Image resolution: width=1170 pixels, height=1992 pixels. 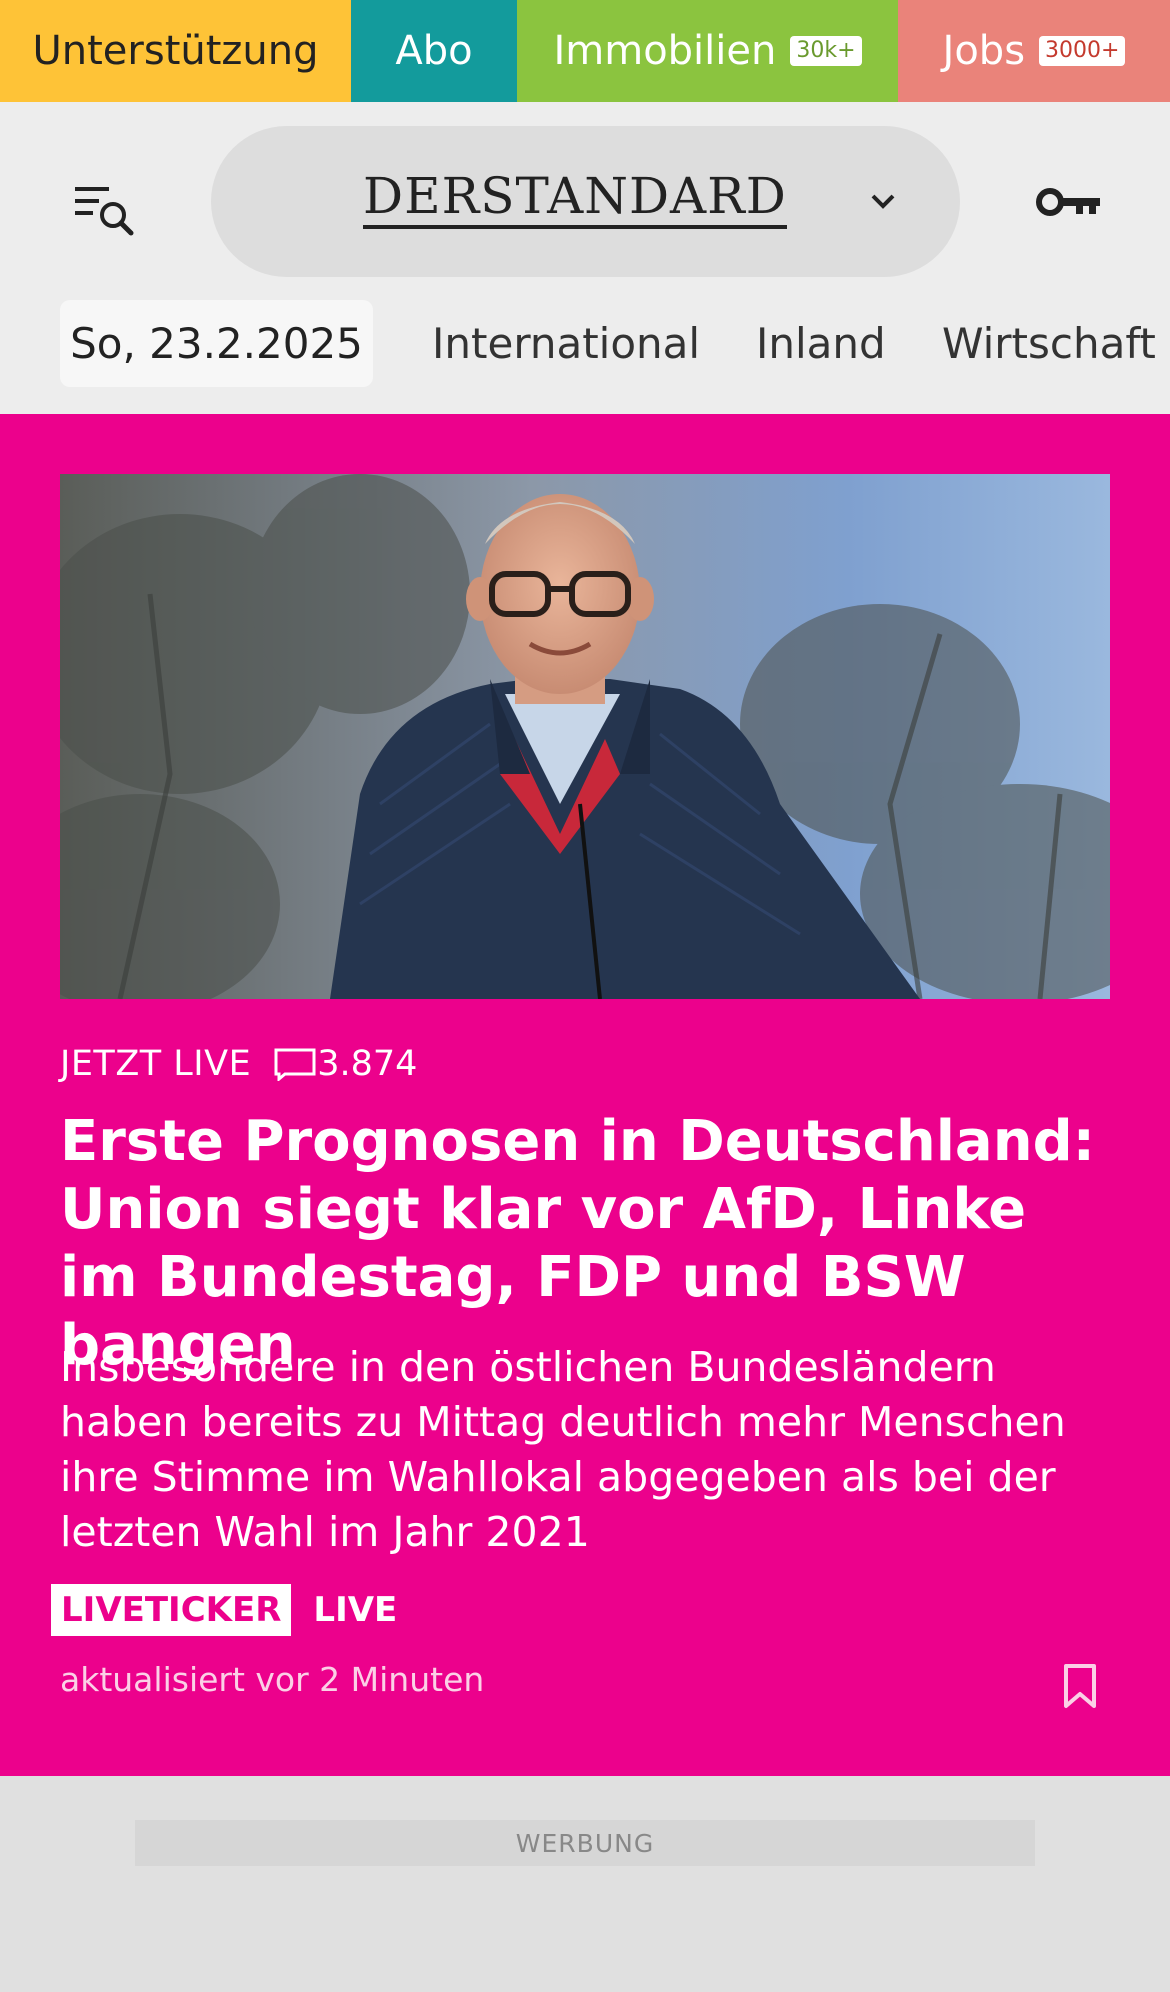 I want to click on support-link: Unterstützung, so click(x=175, y=51).